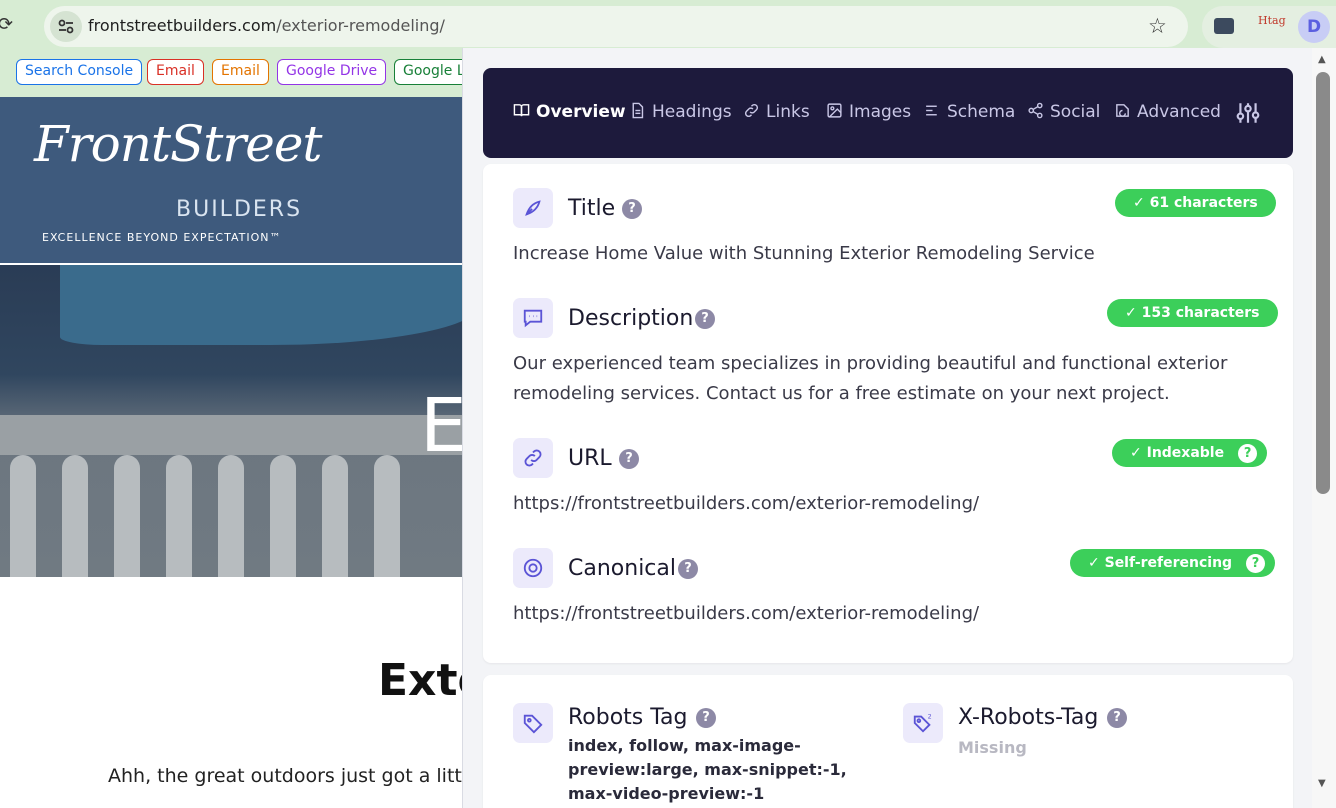 This screenshot has width=1336, height=808. Describe the element at coordinates (981, 112) in the screenshot. I see `tab-label: Schema` at that location.